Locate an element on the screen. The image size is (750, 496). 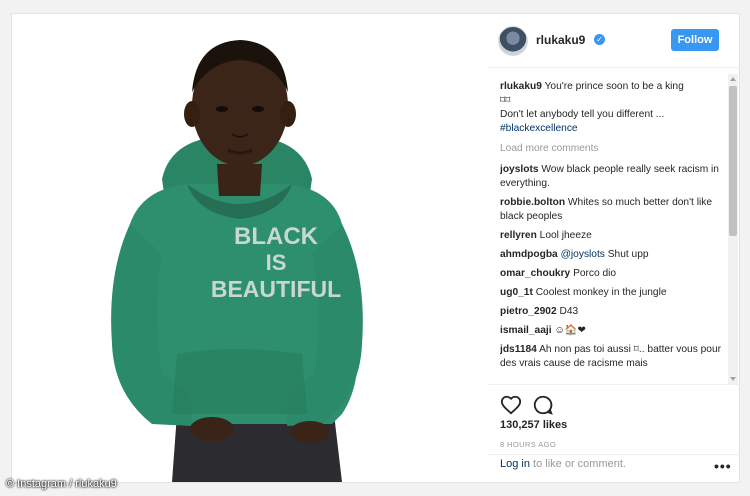
comment-text: D43 is located at coordinates (569, 311).